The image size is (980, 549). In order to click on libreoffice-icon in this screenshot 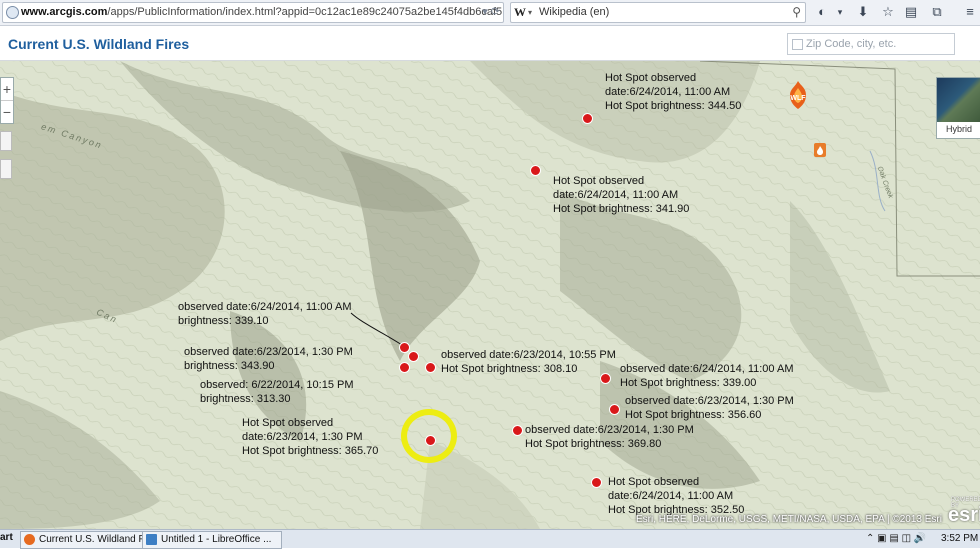, I will do `click(151, 539)`.